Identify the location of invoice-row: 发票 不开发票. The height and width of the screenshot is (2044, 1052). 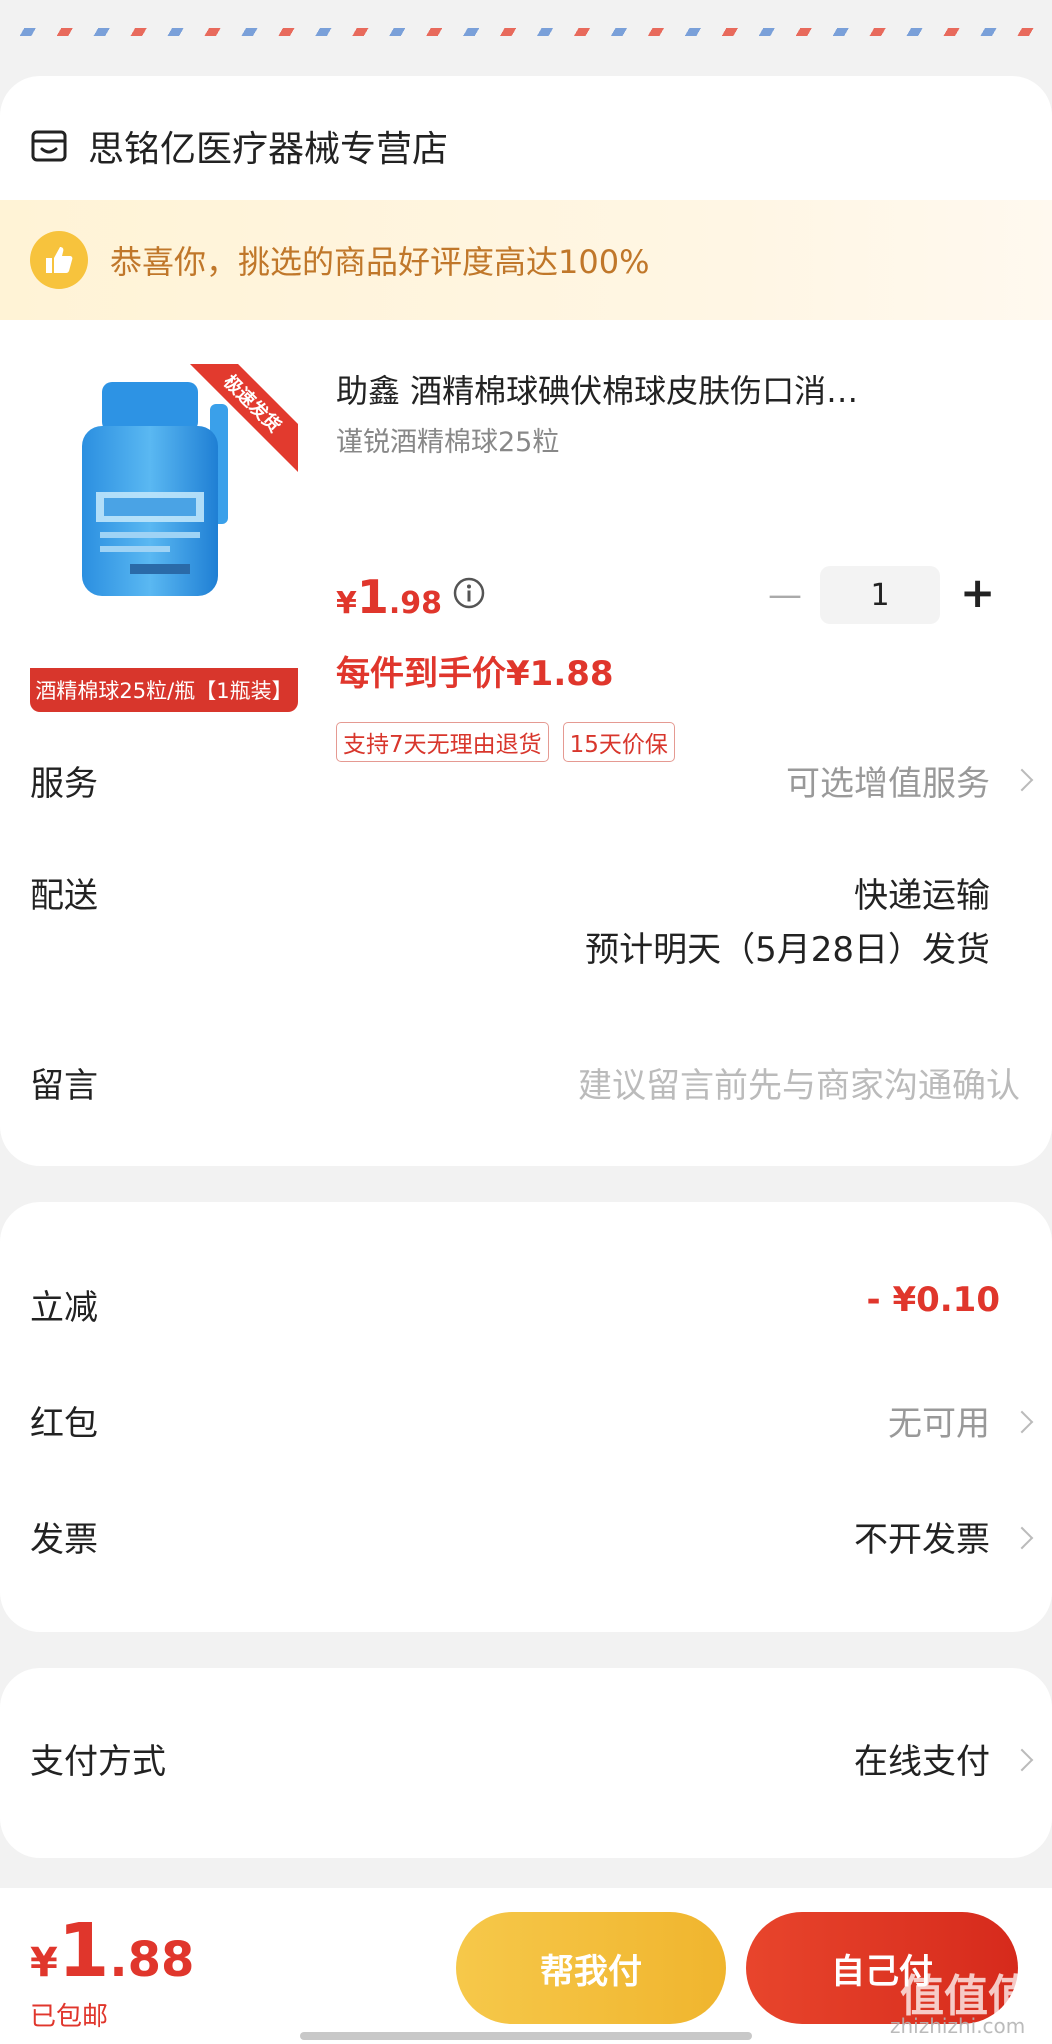
(532, 1538).